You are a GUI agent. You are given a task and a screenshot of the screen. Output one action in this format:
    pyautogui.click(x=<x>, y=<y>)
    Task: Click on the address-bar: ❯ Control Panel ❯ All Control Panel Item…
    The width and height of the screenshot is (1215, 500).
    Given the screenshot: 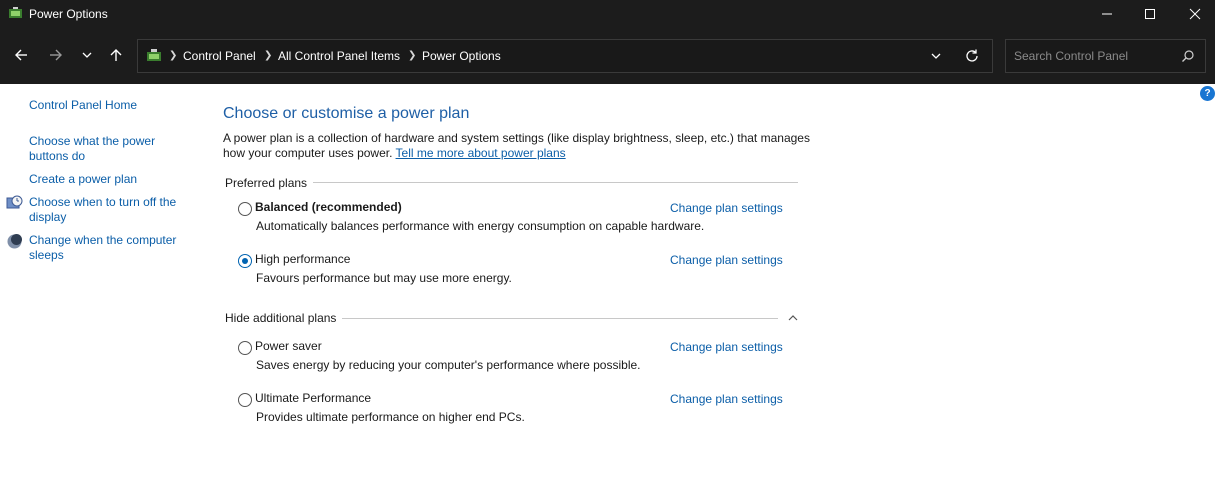 What is the action you would take?
    pyautogui.click(x=565, y=56)
    